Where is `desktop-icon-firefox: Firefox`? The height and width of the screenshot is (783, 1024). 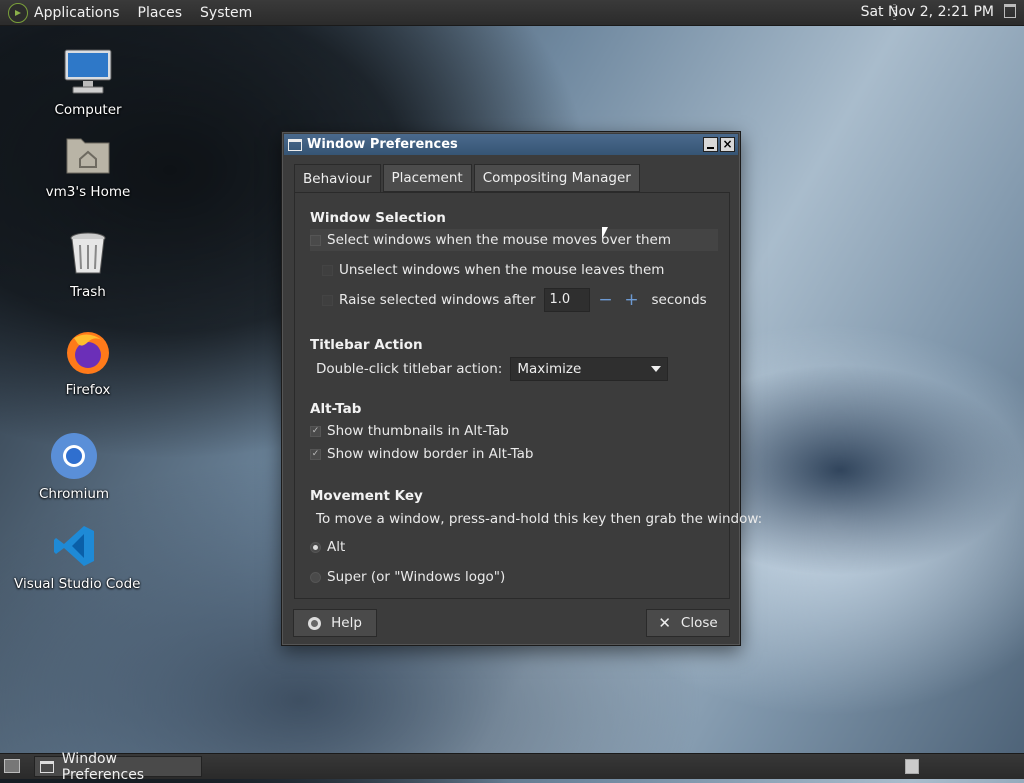
desktop-icon-firefox: Firefox is located at coordinates (88, 362).